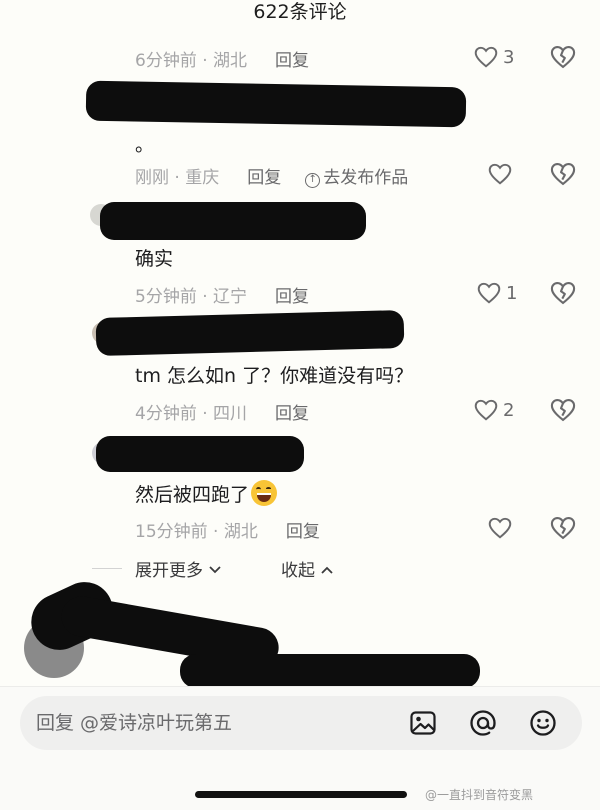 The height and width of the screenshot is (810, 600). I want to click on comment-text: 确实, so click(154, 259).